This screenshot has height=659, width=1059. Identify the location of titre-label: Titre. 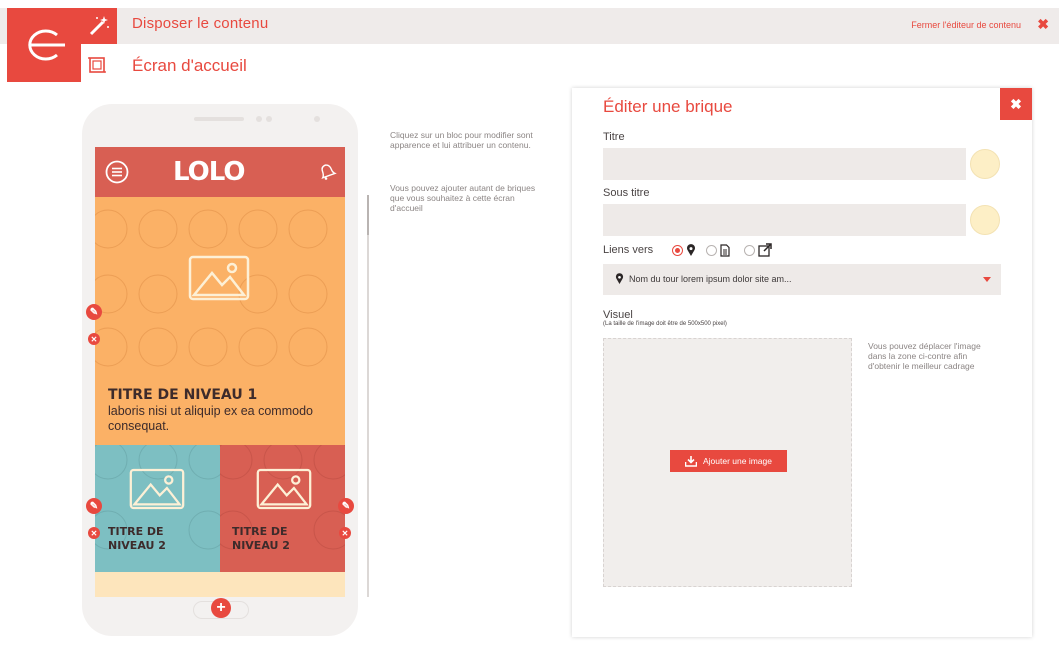
(614, 137).